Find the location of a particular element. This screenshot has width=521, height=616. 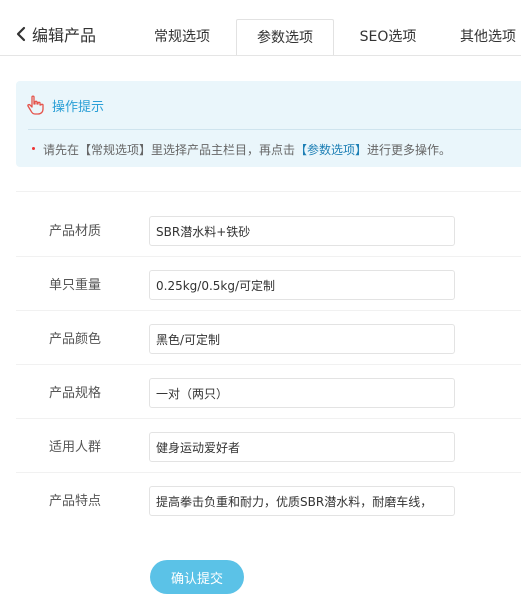

tip-title: 操作提示 is located at coordinates (78, 107).